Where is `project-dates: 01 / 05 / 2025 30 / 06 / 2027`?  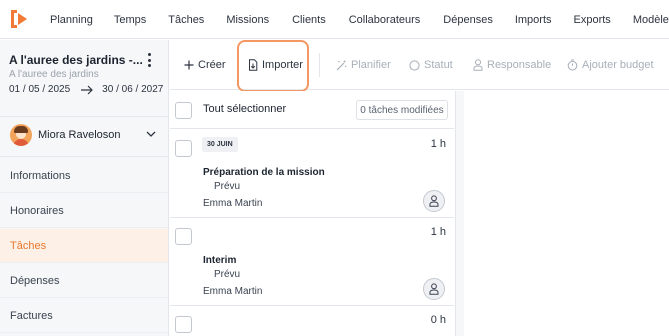 project-dates: 01 / 05 / 2025 30 / 06 / 2027 is located at coordinates (86, 89).